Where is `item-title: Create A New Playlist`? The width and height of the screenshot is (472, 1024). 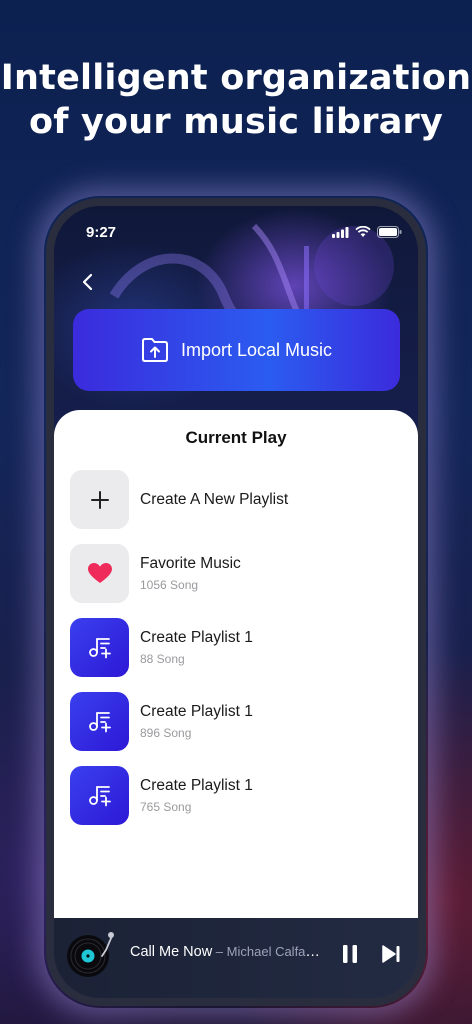
item-title: Create A New Playlist is located at coordinates (214, 499).